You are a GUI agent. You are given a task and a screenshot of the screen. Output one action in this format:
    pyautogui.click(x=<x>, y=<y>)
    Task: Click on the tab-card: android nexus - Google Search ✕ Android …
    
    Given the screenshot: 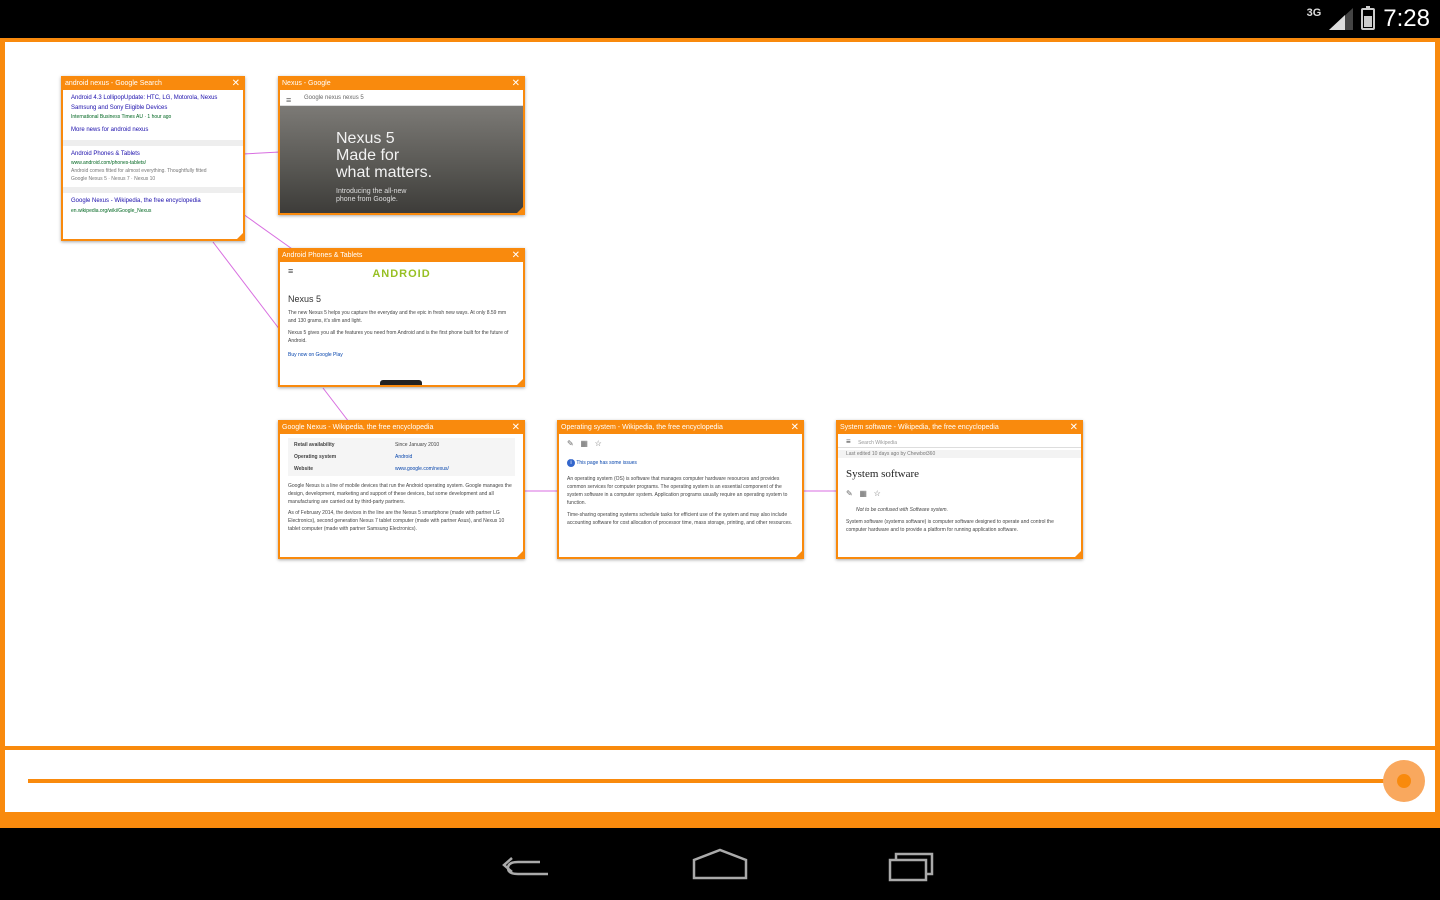 What is the action you would take?
    pyautogui.click(x=153, y=158)
    